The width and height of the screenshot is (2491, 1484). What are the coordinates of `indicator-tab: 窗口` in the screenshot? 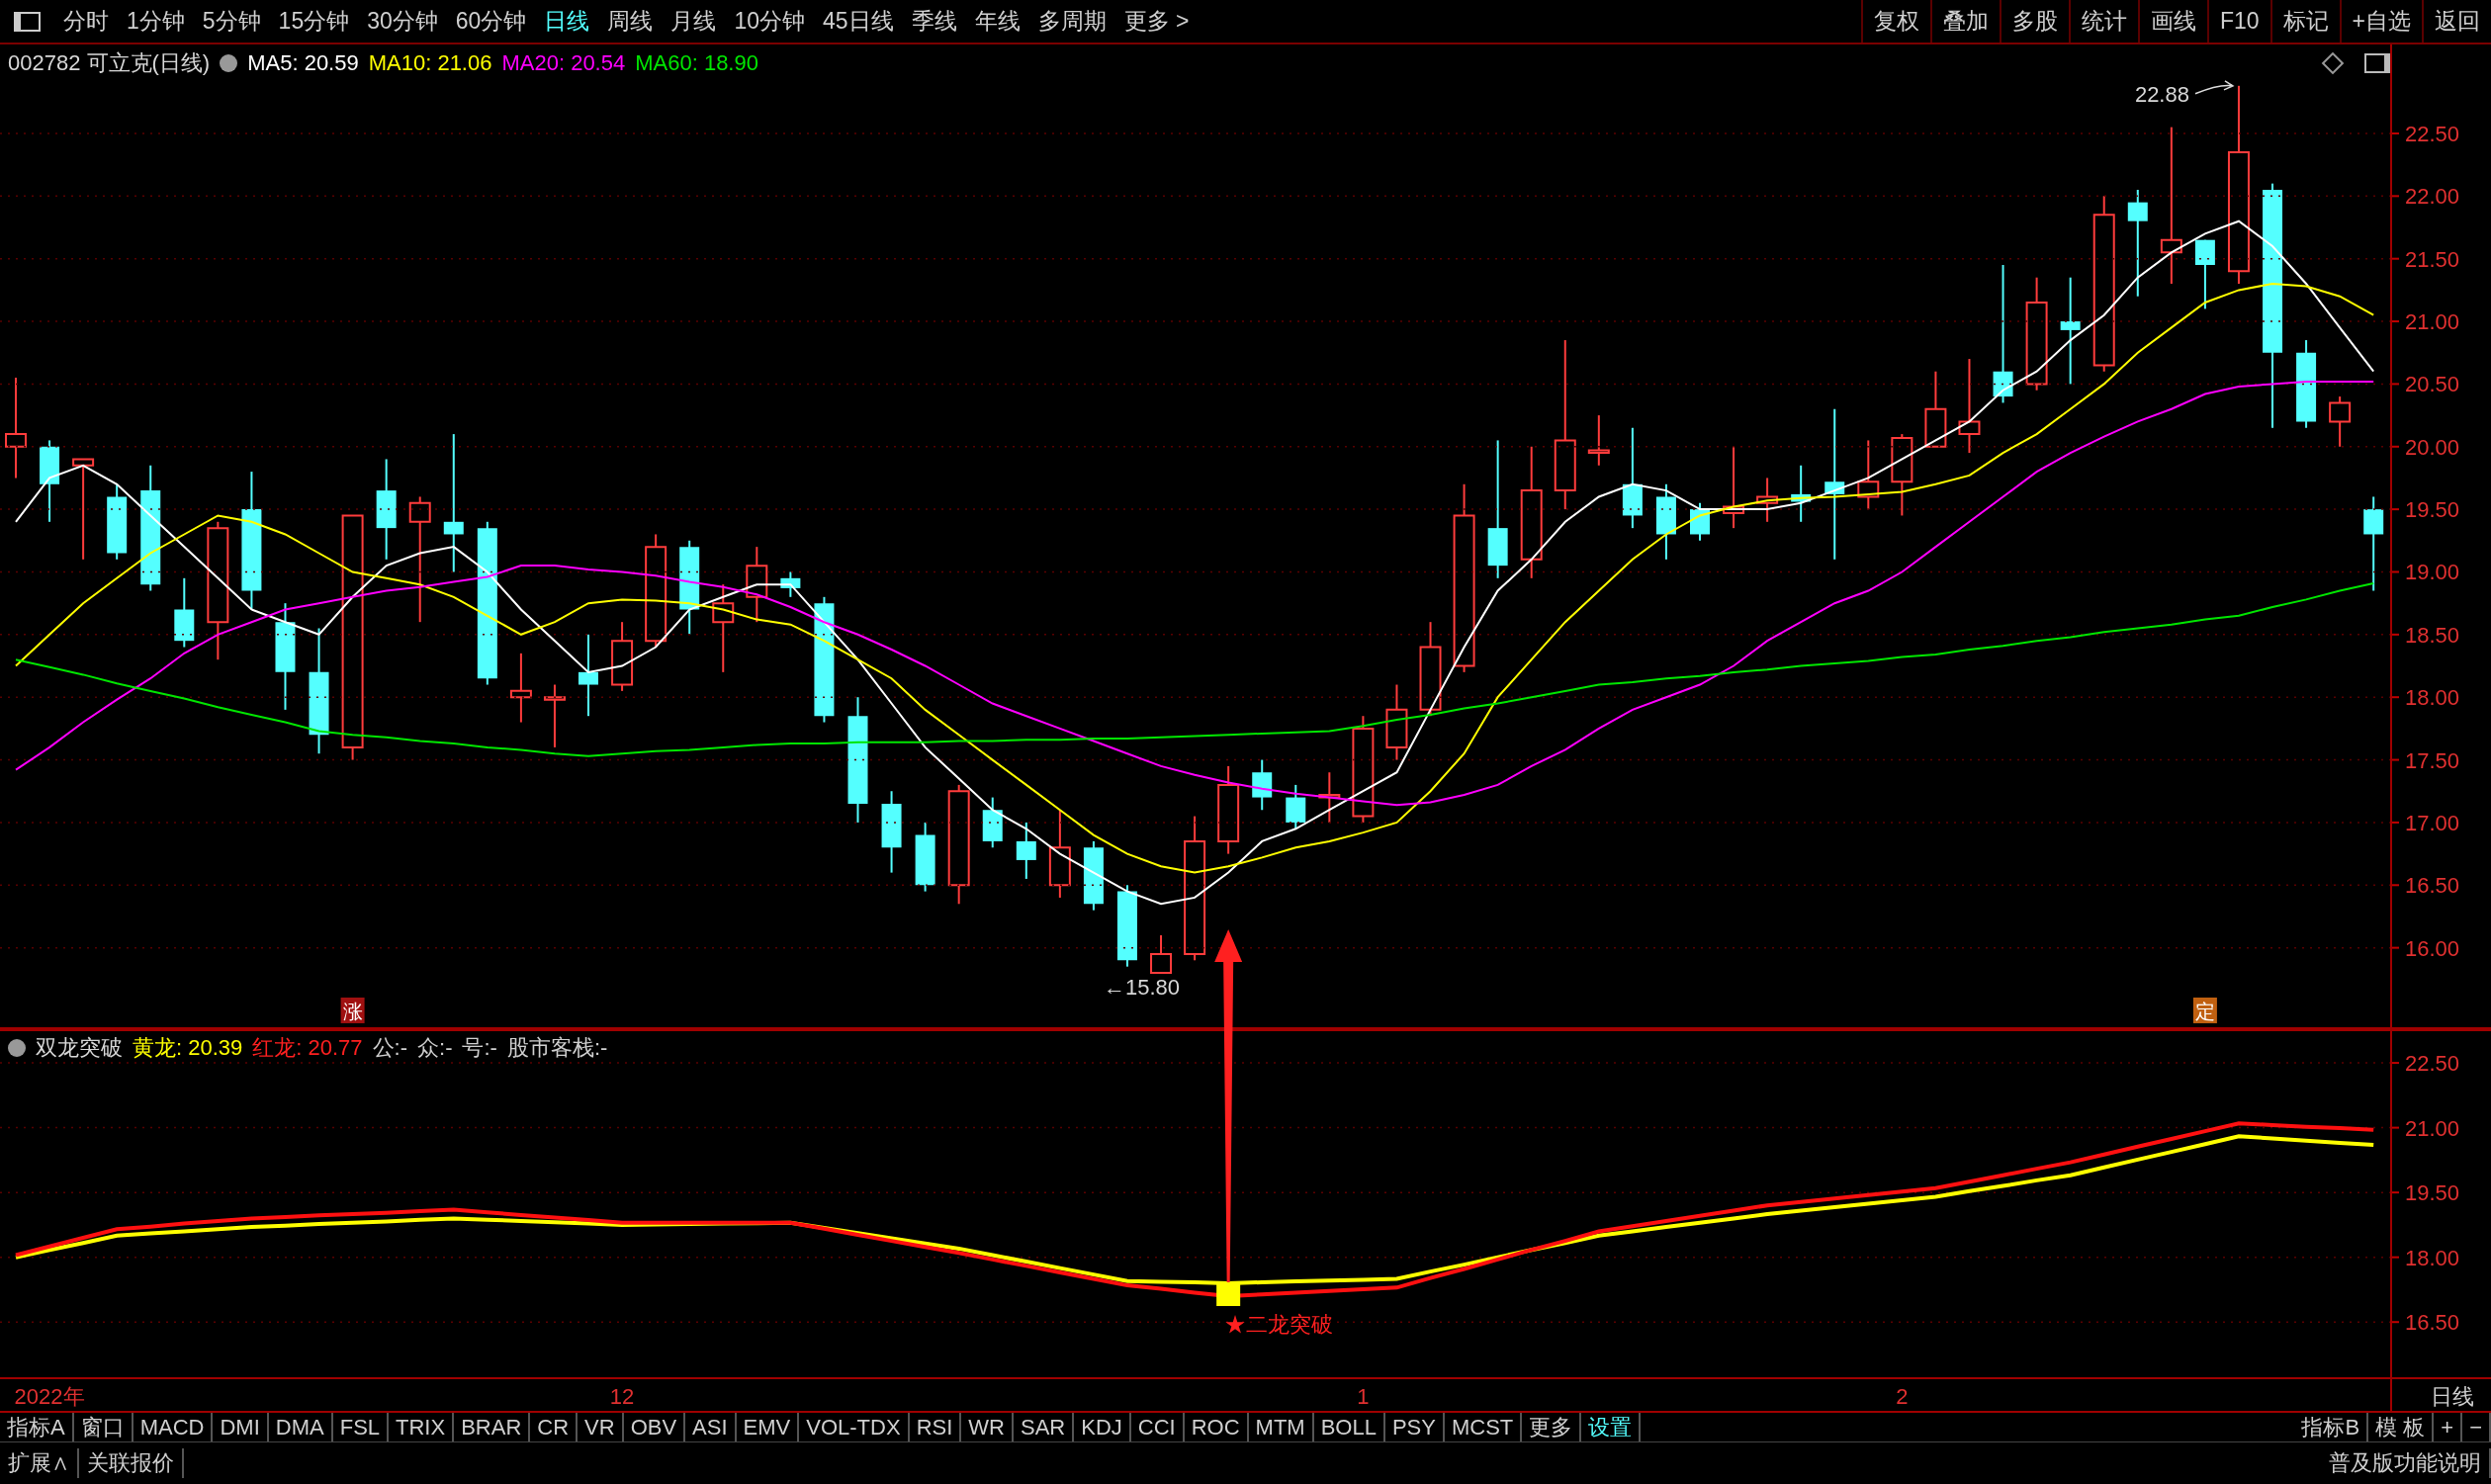 It's located at (103, 1427).